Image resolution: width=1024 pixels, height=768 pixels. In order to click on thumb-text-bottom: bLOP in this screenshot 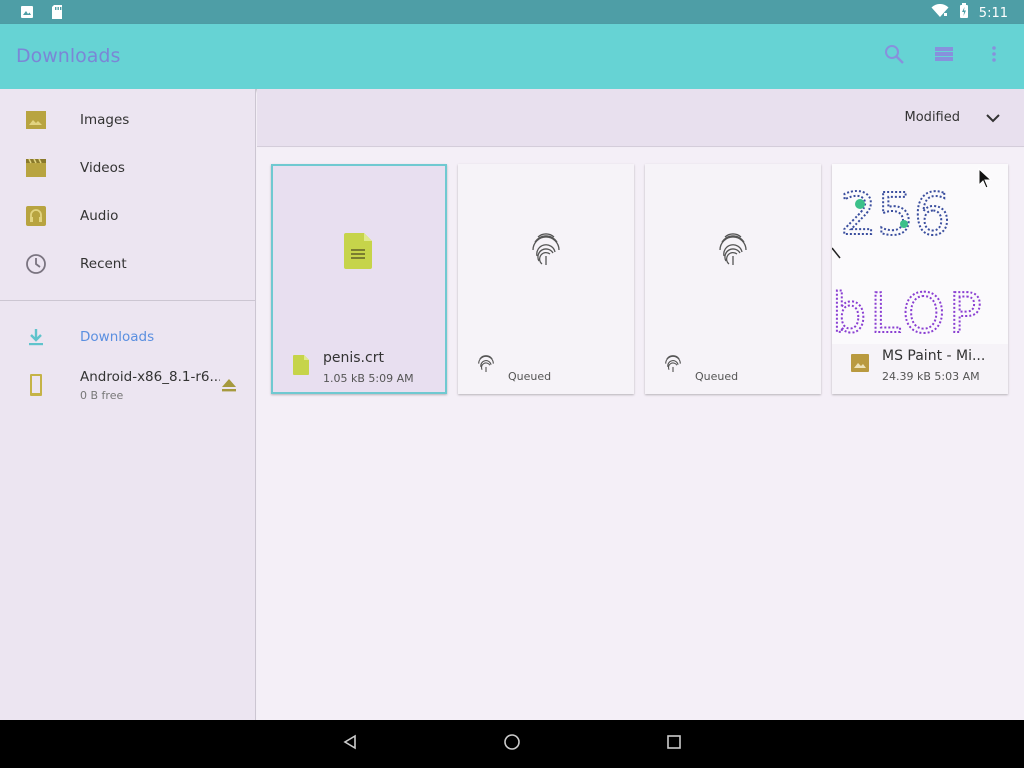, I will do `click(909, 313)`.